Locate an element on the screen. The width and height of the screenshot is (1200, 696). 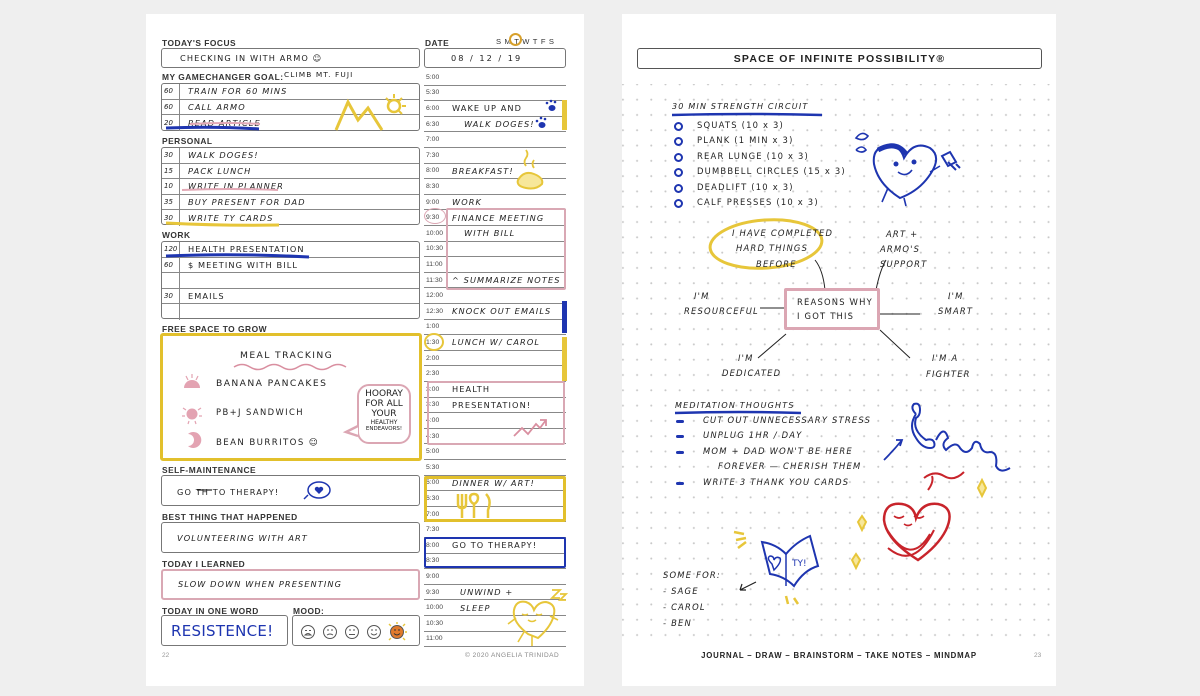
very-sad-face-icon is located at coordinates (308, 632).